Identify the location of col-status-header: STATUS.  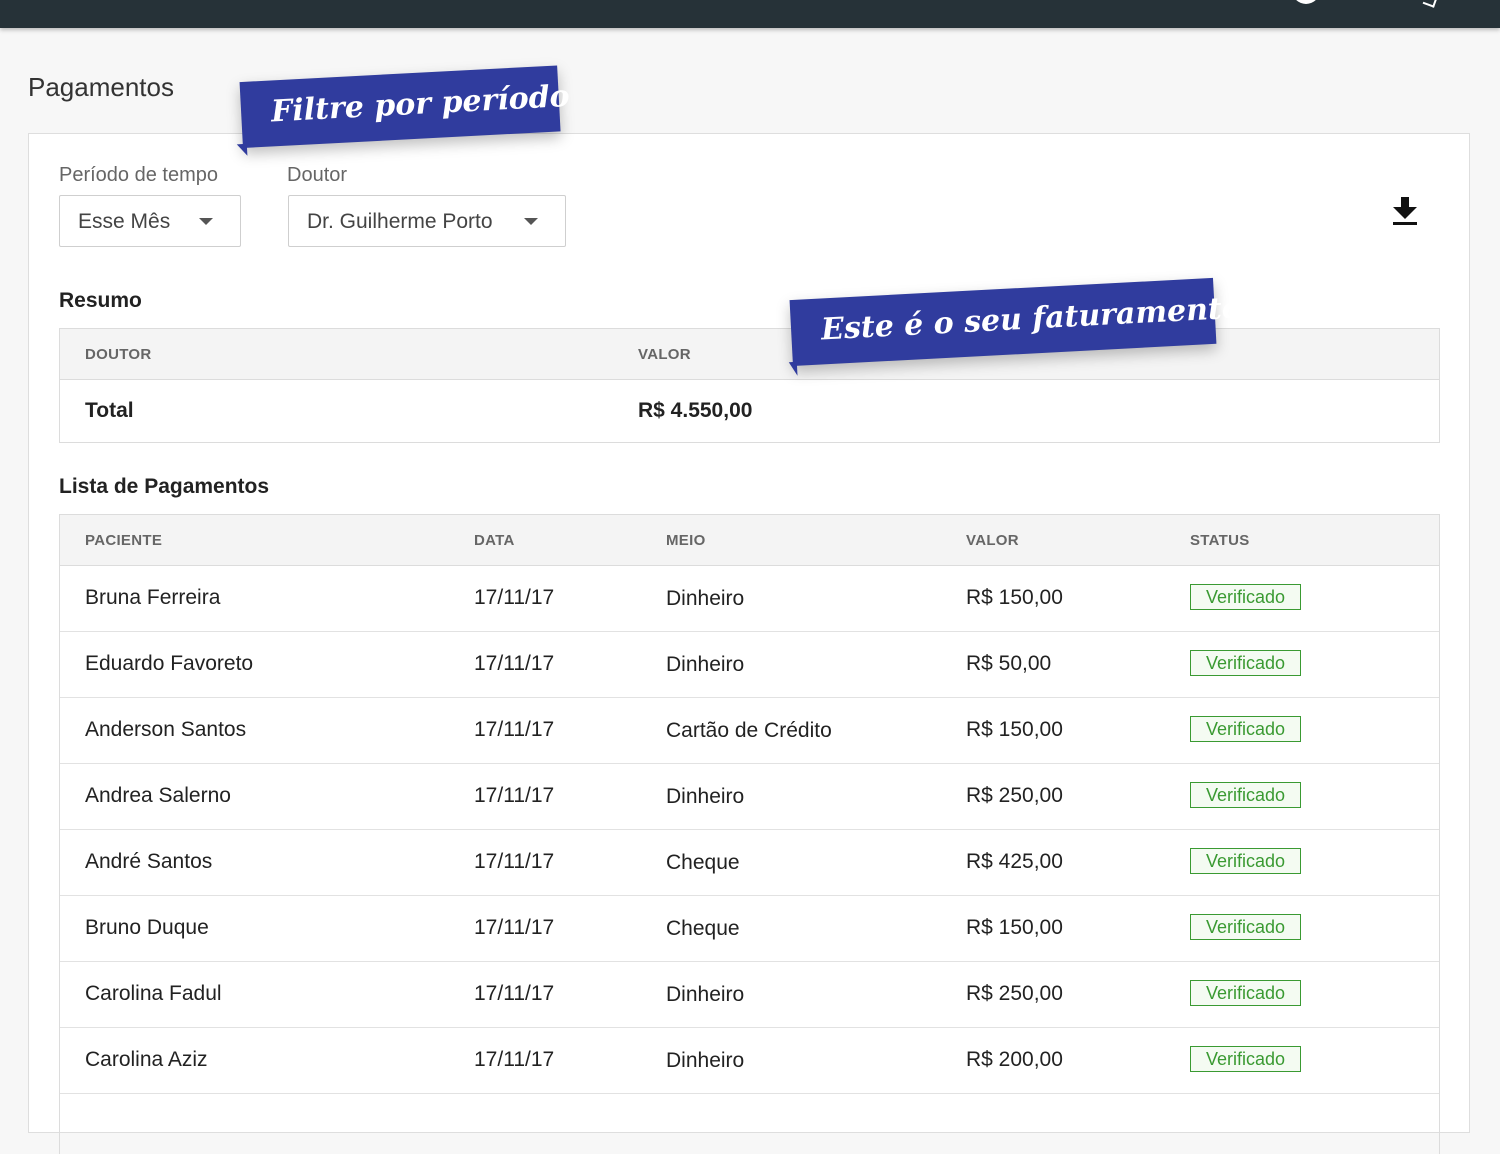
(1220, 540).